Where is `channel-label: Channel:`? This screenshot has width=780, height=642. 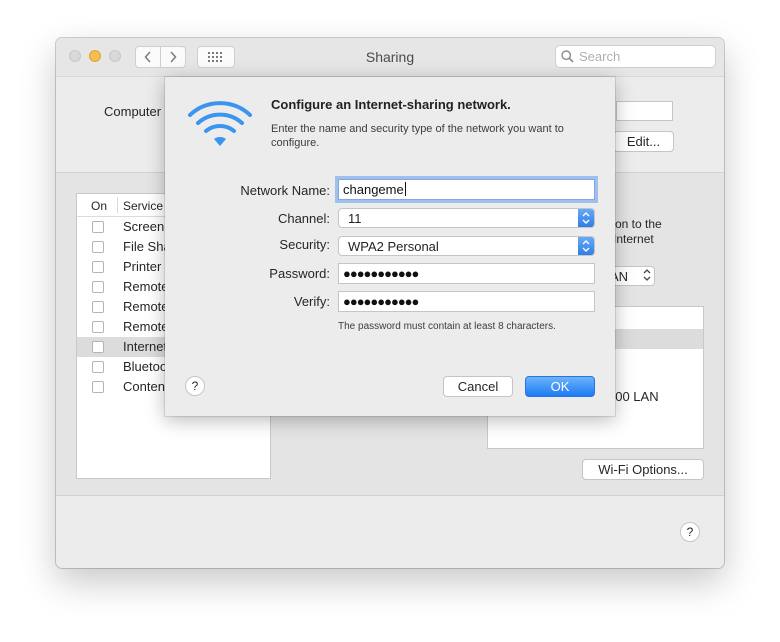
channel-label: Channel: is located at coordinates (303, 218).